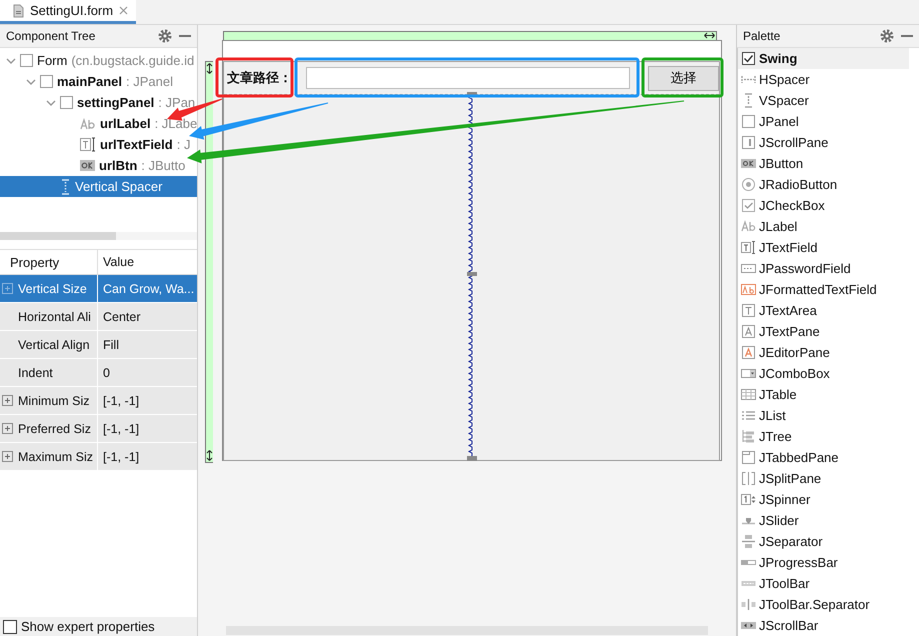 The height and width of the screenshot is (636, 919). What do you see at coordinates (828, 583) in the screenshot?
I see `palette-item: JToolBar` at bounding box center [828, 583].